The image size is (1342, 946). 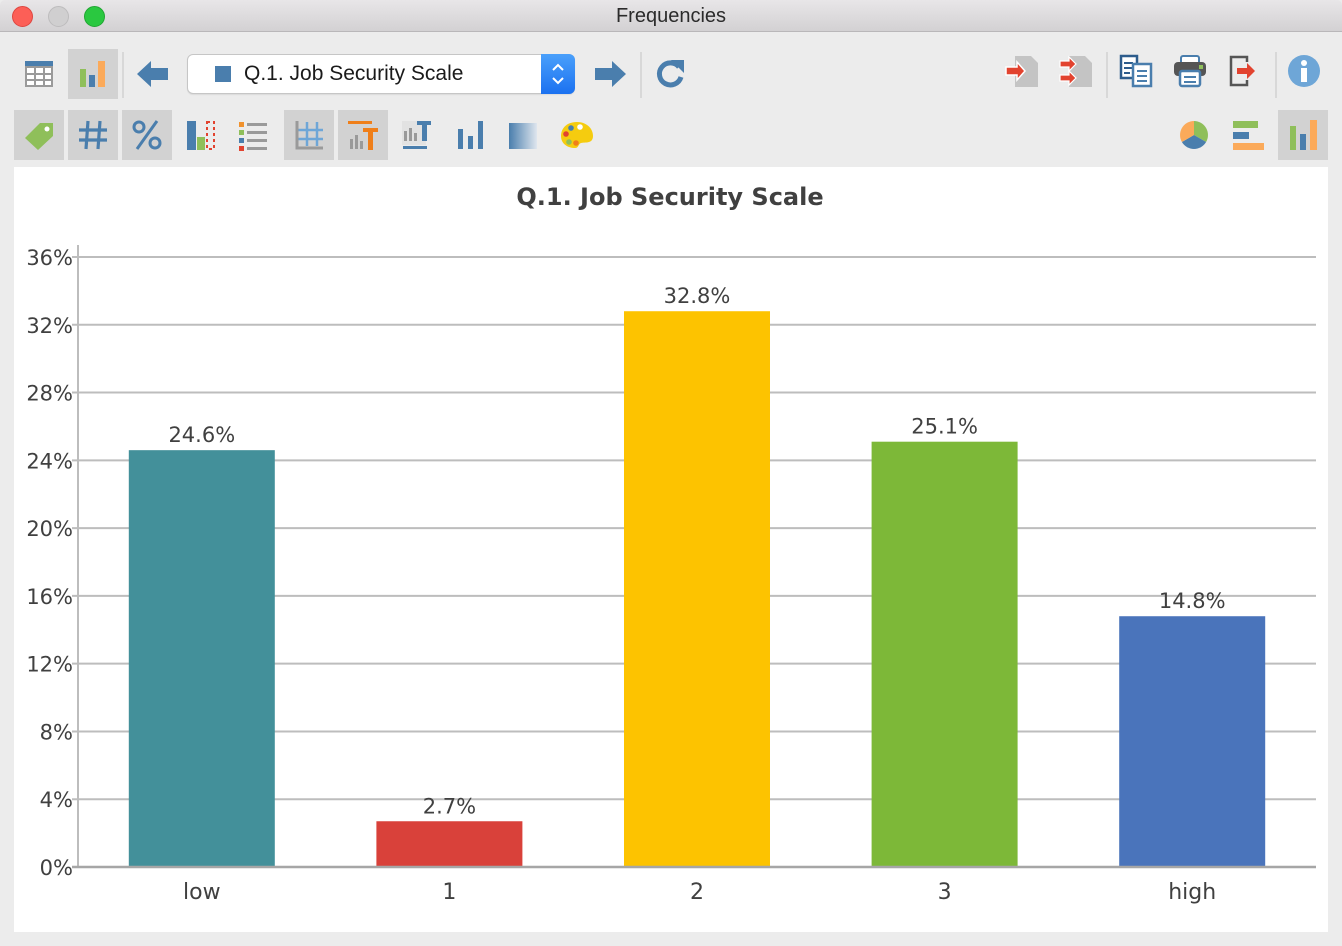 I want to click on palette-icon, so click(x=577, y=135).